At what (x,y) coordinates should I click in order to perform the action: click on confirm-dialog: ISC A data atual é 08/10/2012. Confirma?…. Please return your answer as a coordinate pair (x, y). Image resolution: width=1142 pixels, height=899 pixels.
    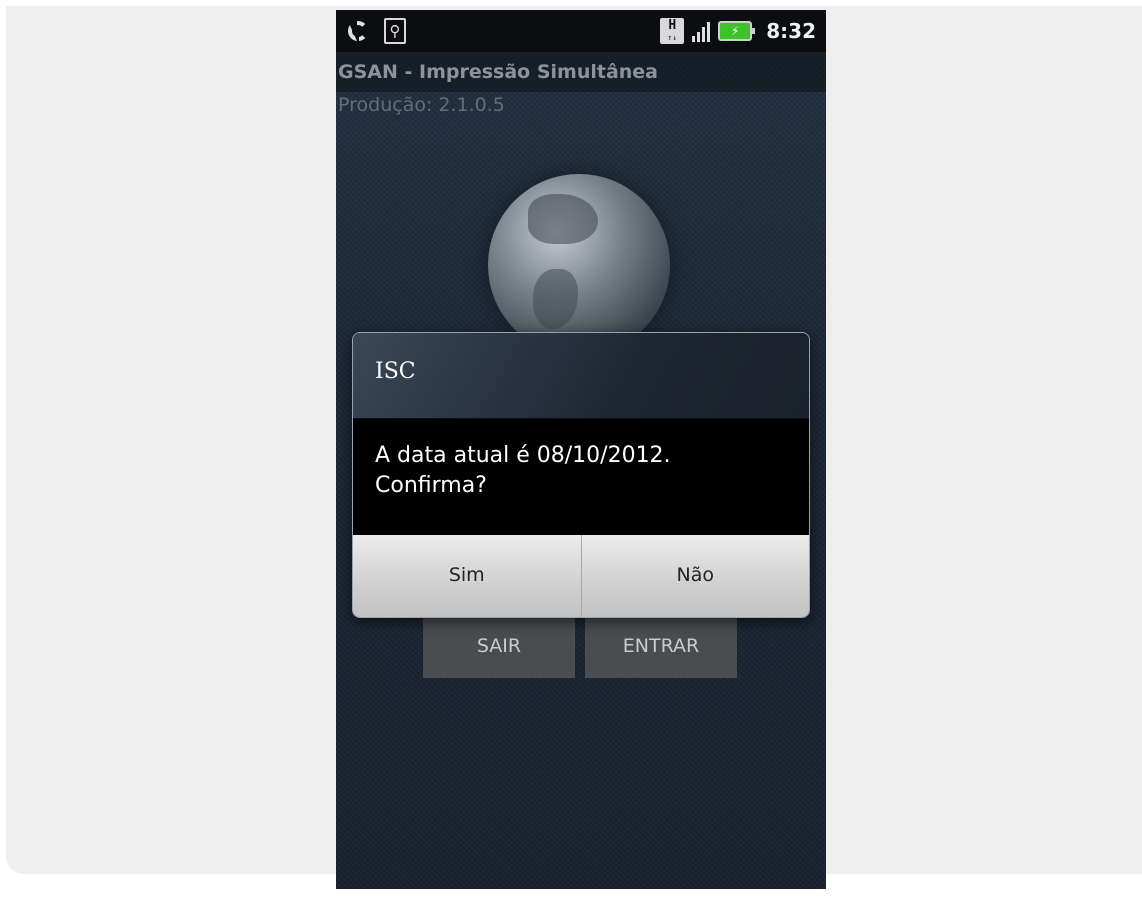
    Looking at the image, I should click on (581, 475).